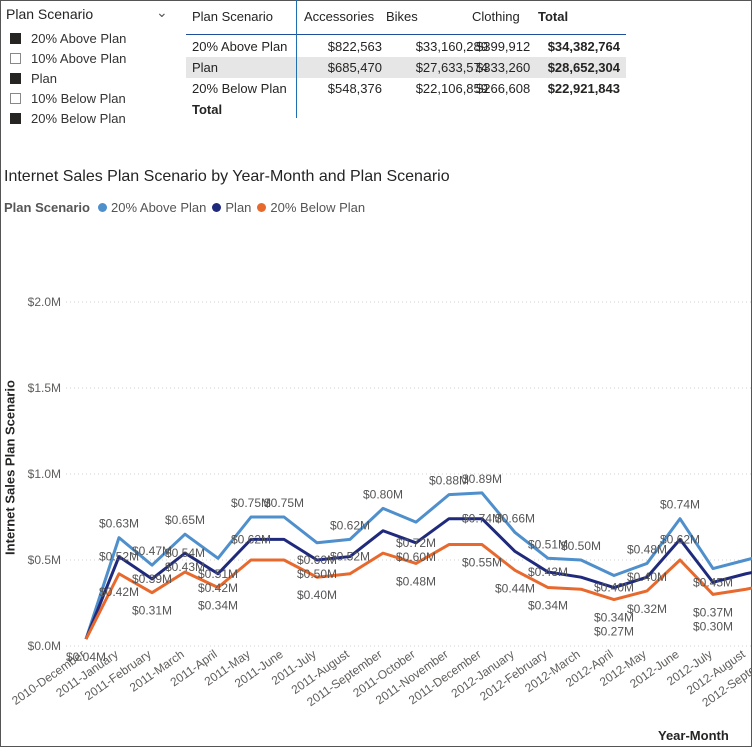 Image resolution: width=752 pixels, height=747 pixels. Describe the element at coordinates (383, 494) in the screenshot. I see `data-label: $0.80M` at that location.